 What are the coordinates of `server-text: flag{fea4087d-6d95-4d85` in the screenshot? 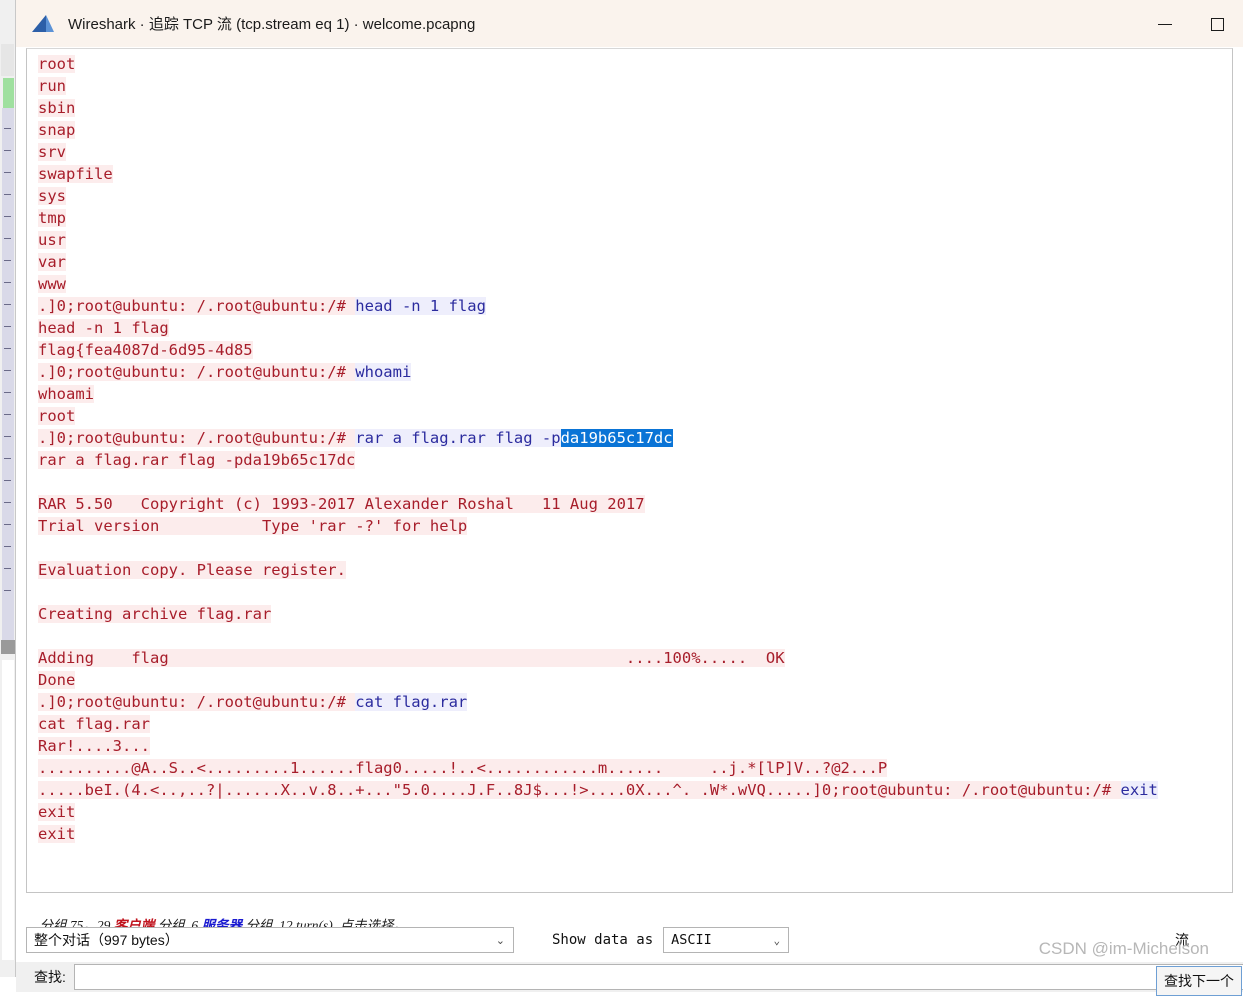 It's located at (145, 350).